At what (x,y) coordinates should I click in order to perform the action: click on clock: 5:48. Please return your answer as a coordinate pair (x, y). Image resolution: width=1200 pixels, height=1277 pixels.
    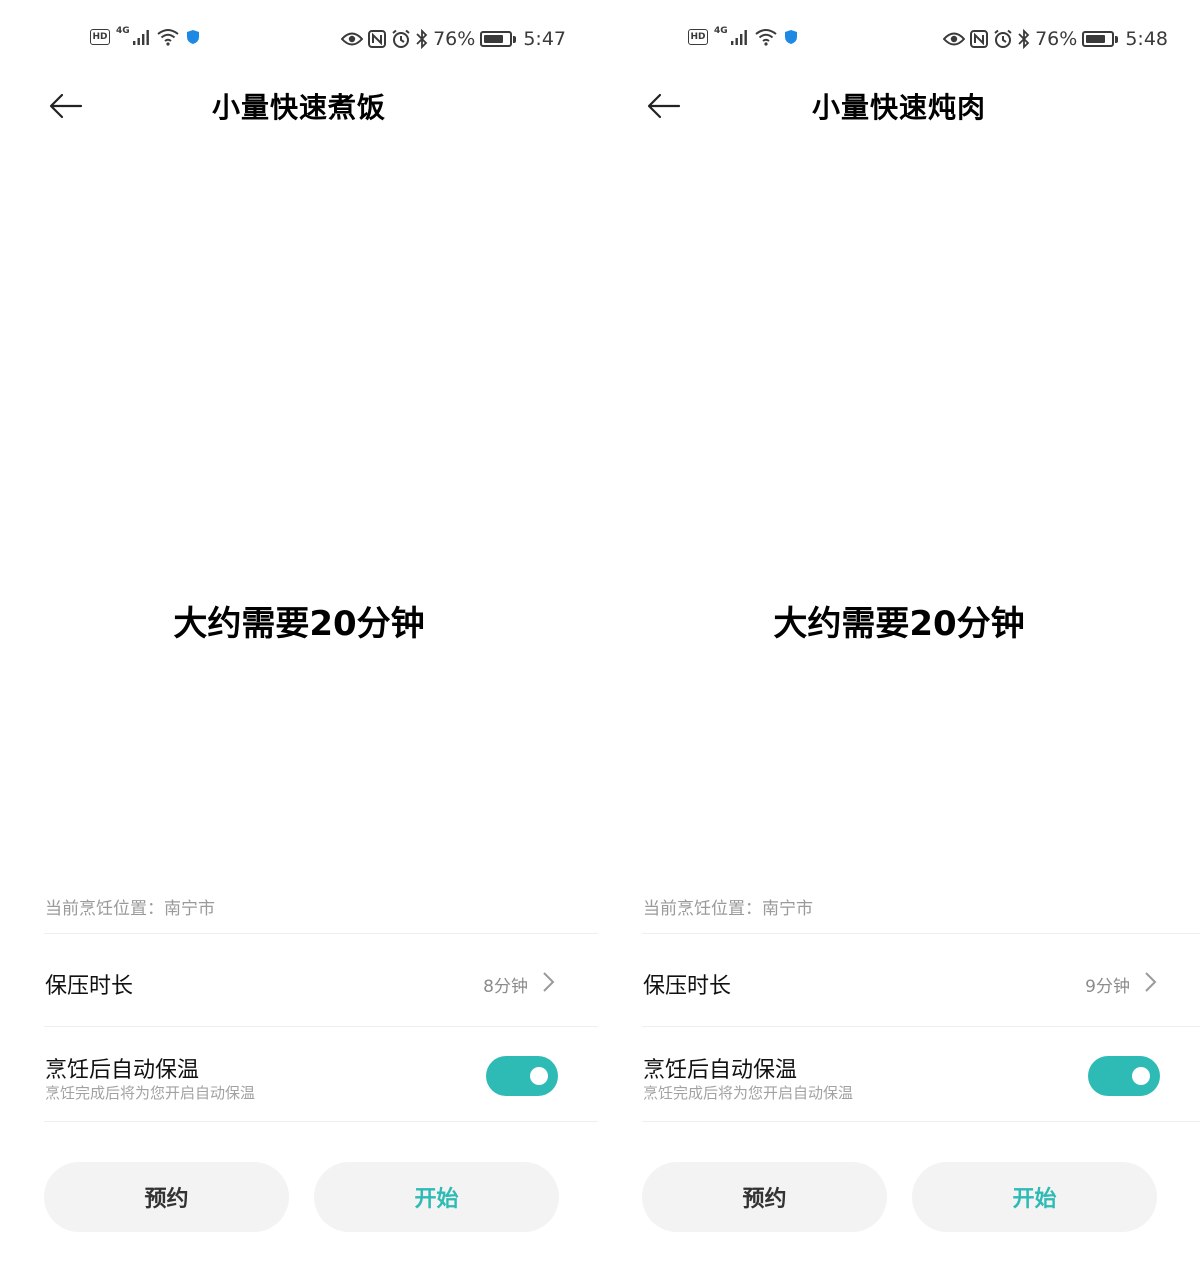
    Looking at the image, I should click on (1146, 39).